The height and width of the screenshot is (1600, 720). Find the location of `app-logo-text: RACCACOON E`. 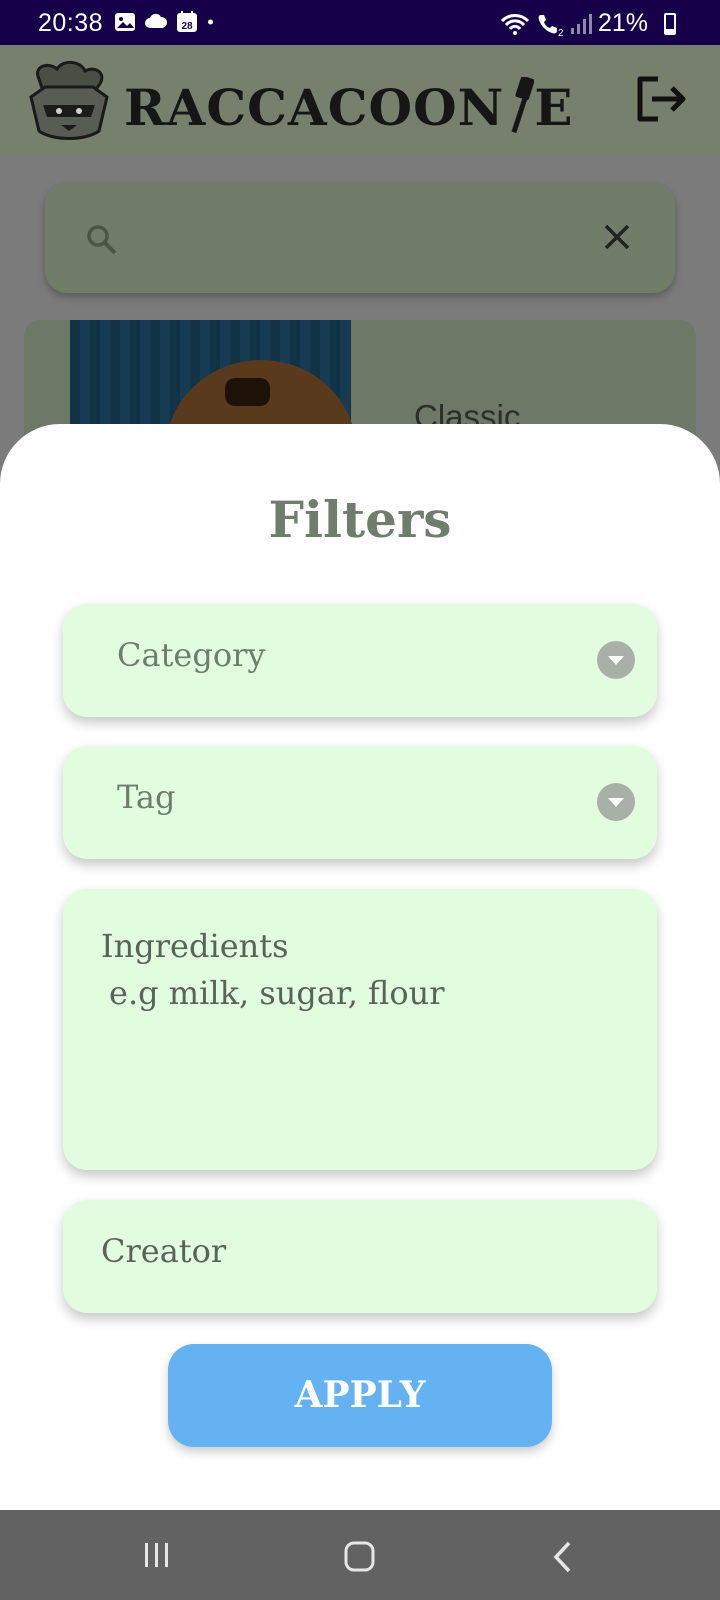

app-logo-text: RACCACOON E is located at coordinates (349, 106).